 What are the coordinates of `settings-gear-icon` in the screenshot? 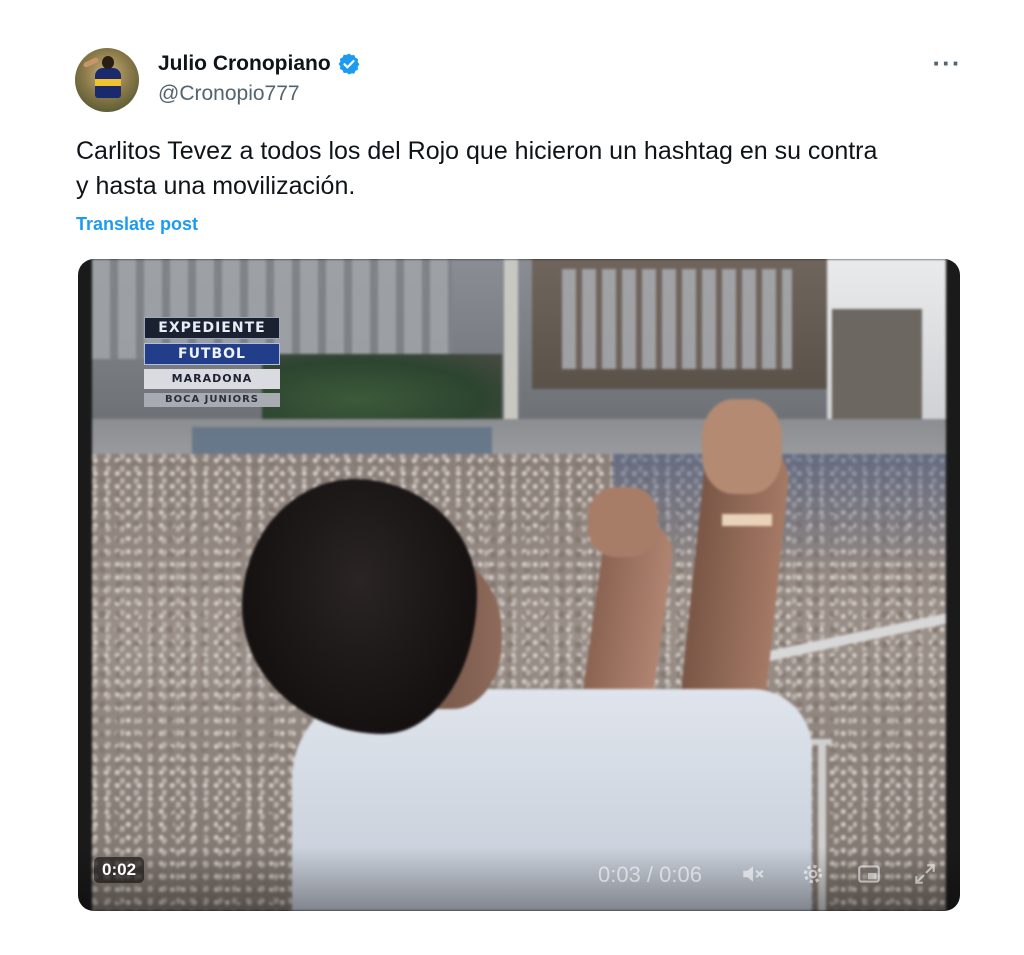 It's located at (813, 874).